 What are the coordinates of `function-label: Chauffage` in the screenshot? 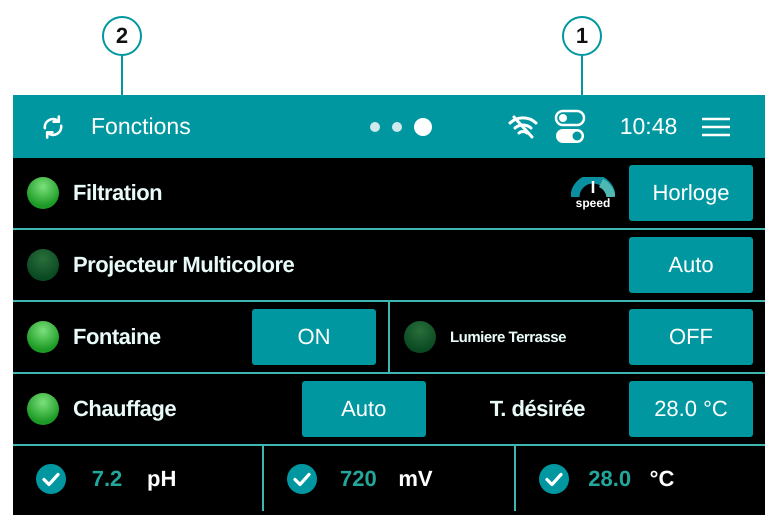 It's located at (124, 409).